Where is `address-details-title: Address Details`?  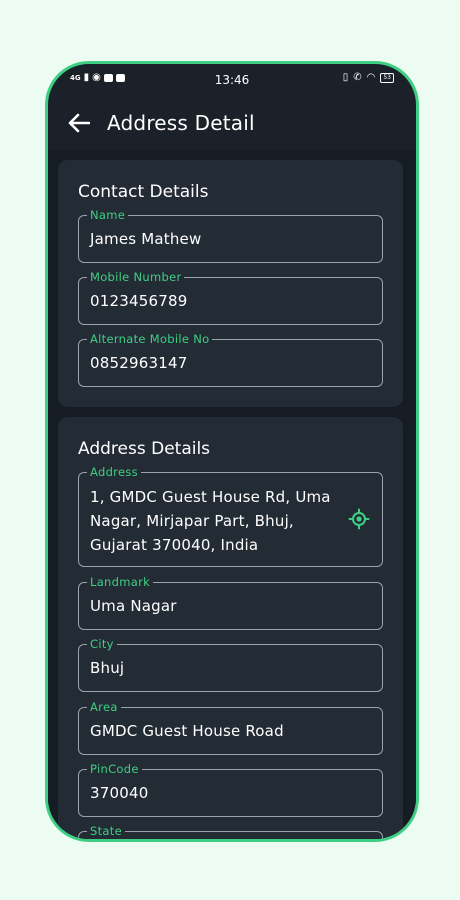
address-details-title: Address Details is located at coordinates (144, 449).